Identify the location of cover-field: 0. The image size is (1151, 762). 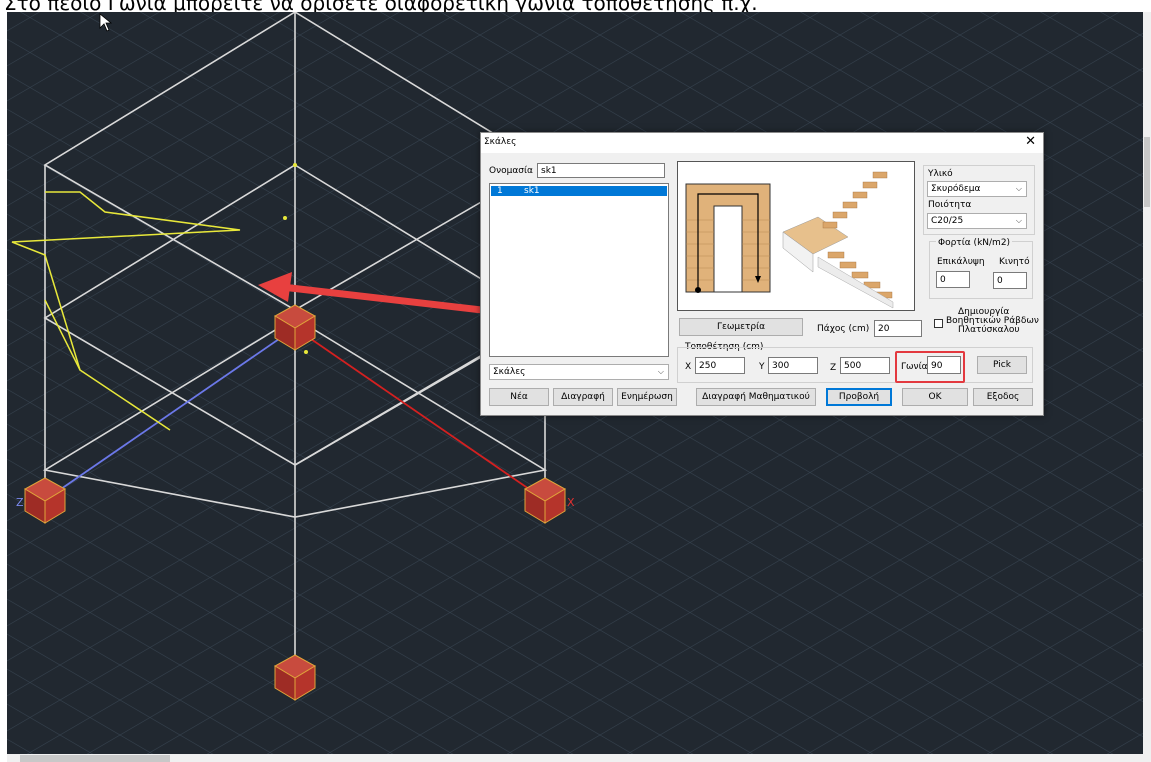
(953, 279).